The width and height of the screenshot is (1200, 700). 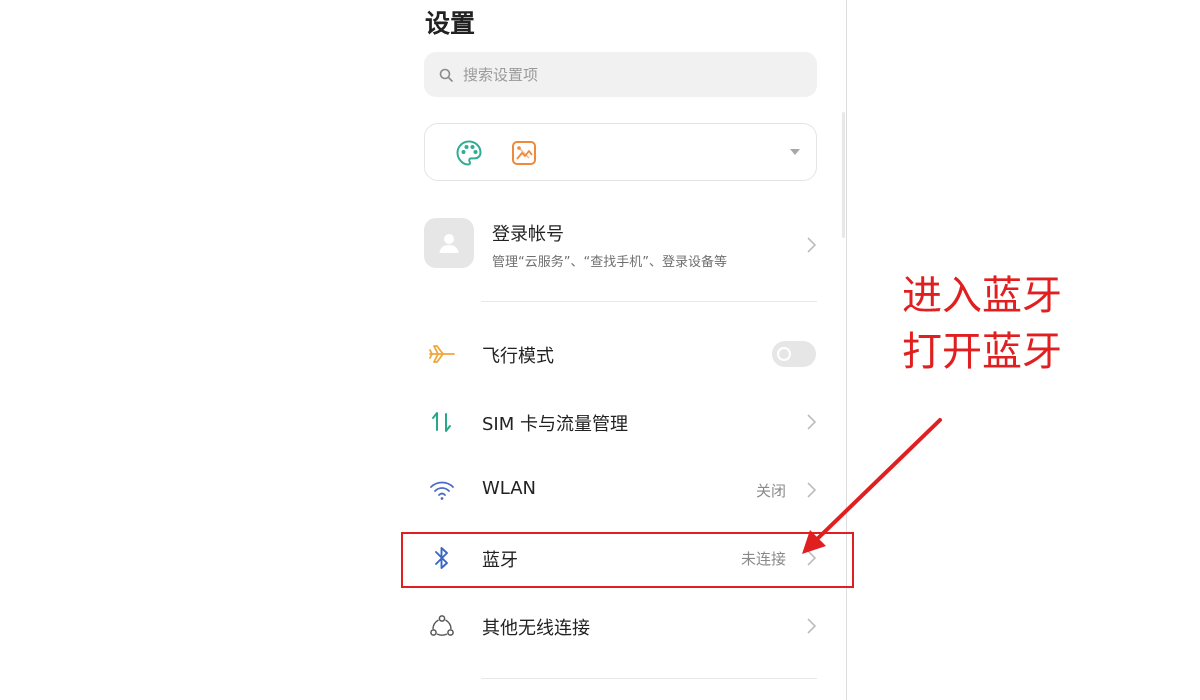 I want to click on other-wireless-icon, so click(x=442, y=626).